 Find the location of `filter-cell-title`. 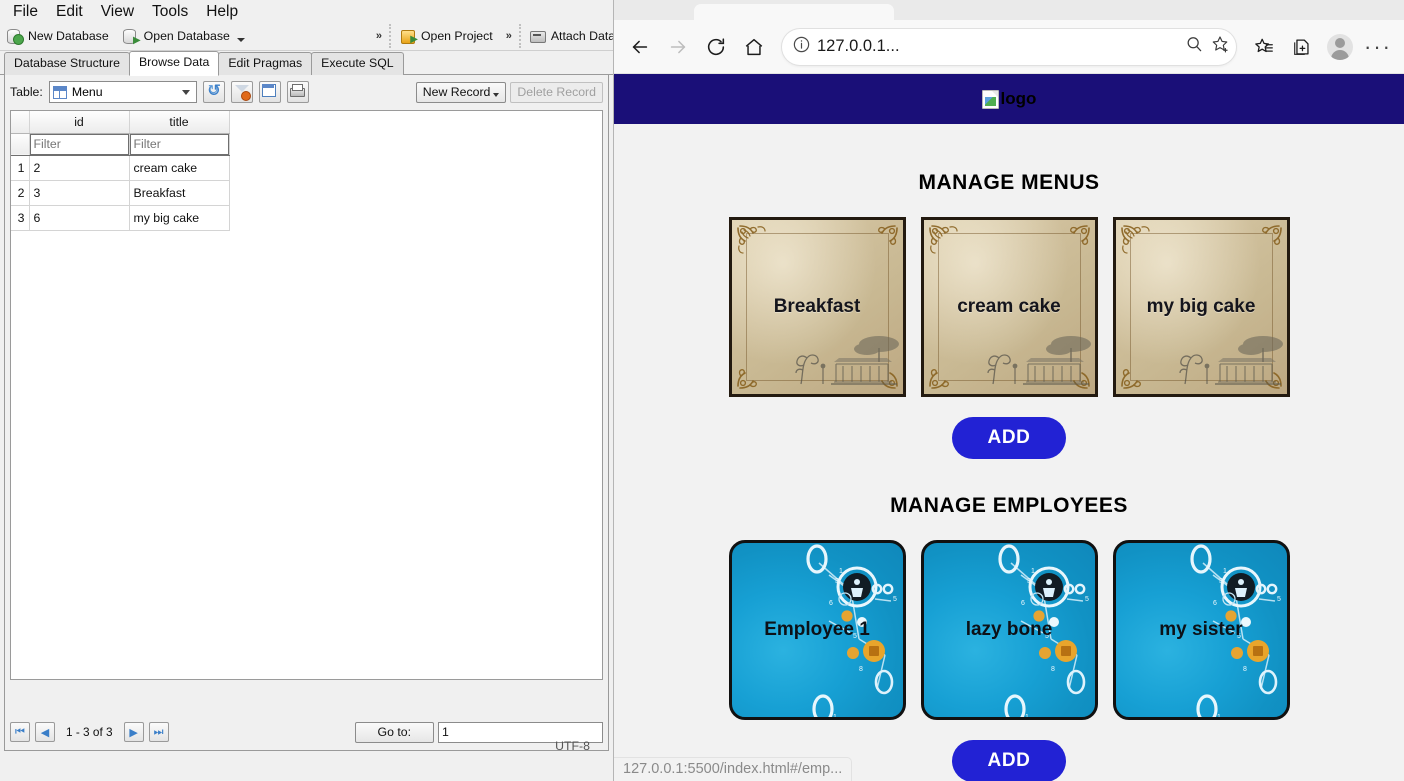

filter-cell-title is located at coordinates (179, 144).